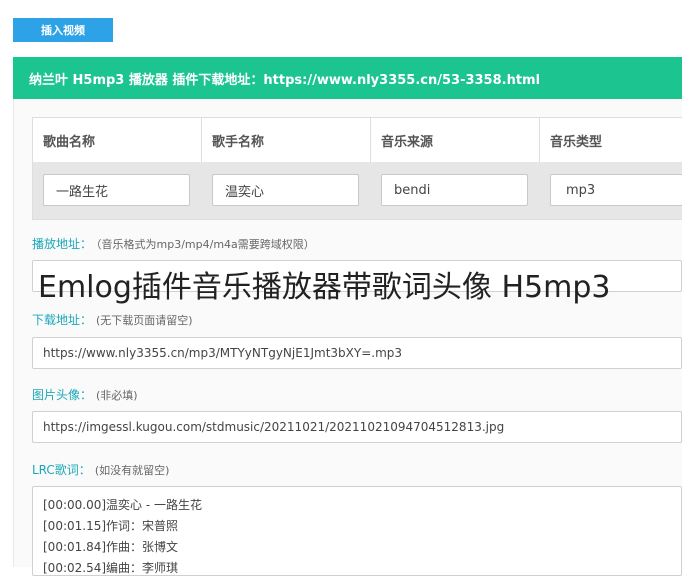 The width and height of the screenshot is (682, 576). Describe the element at coordinates (286, 140) in the screenshot. I see `header-artist-name: 歌手名称` at that location.